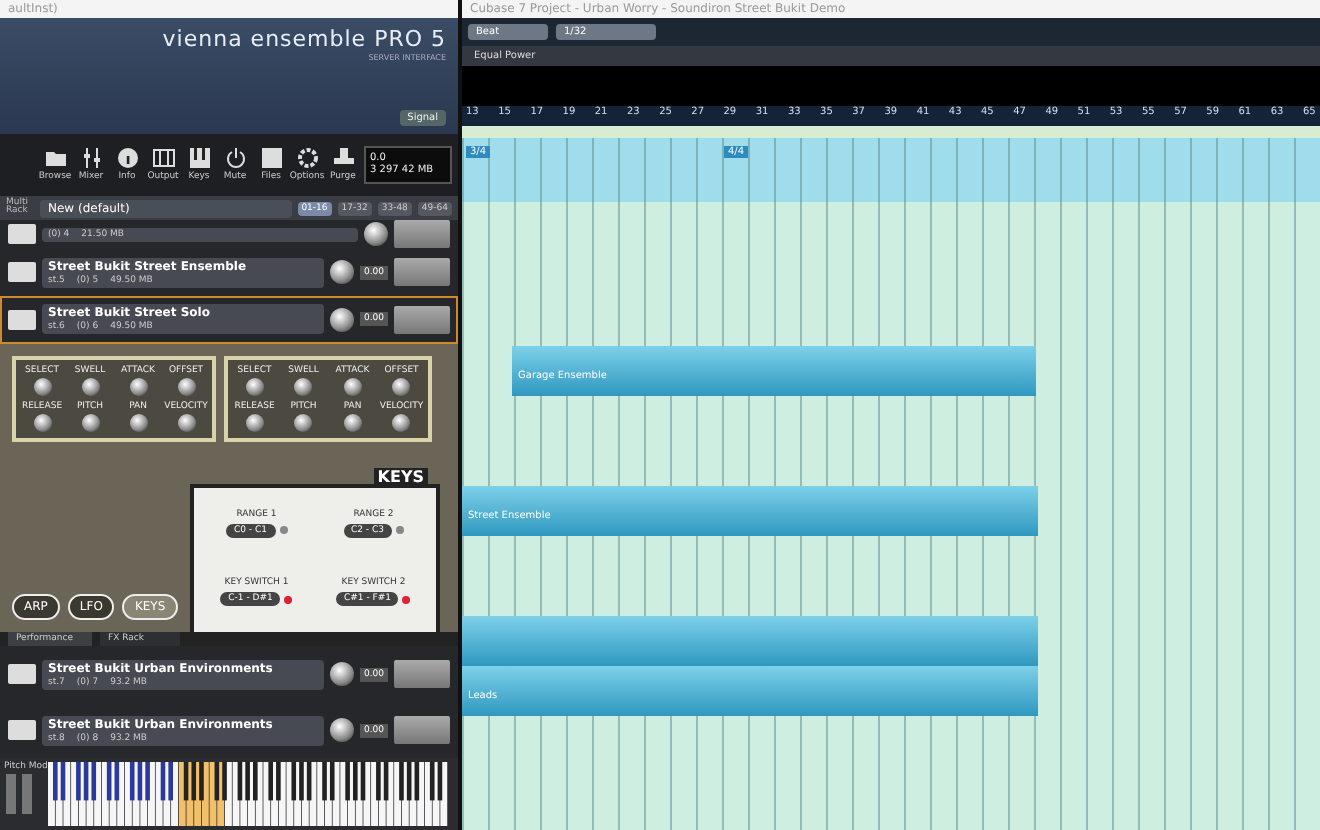 Image resolution: width=1320 pixels, height=830 pixels. What do you see at coordinates (91, 158) in the screenshot?
I see `sliders-icon` at bounding box center [91, 158].